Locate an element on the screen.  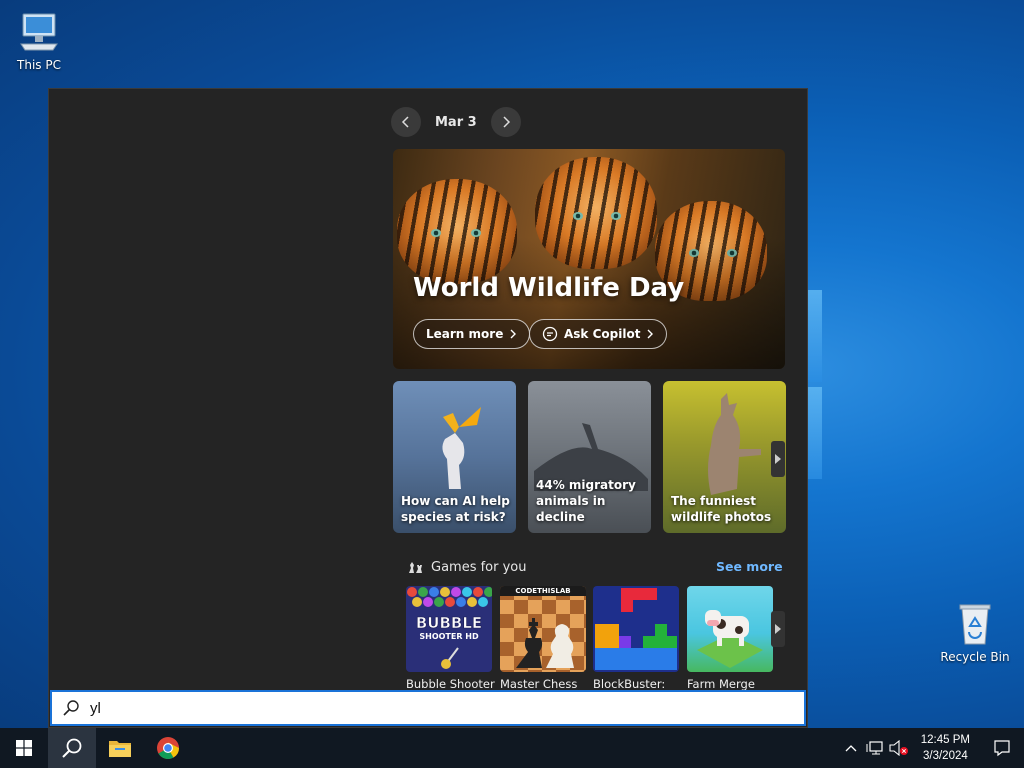
learn-more-button: Learn more is located at coordinates (472, 334).